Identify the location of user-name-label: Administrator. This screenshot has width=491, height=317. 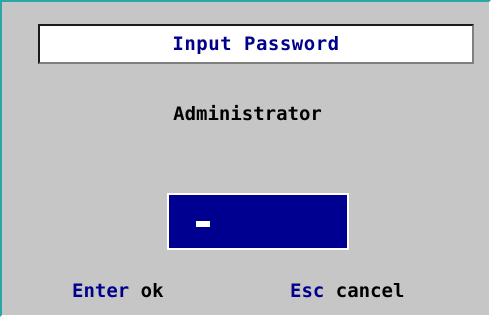
(247, 114).